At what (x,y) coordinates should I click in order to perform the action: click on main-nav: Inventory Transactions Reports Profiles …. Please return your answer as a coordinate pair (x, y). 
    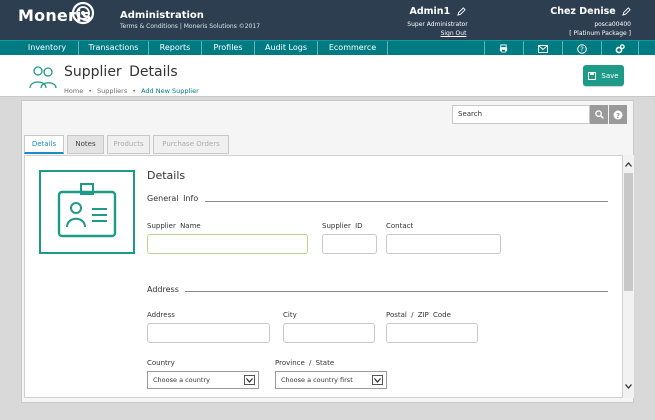
    Looking at the image, I should click on (327, 48).